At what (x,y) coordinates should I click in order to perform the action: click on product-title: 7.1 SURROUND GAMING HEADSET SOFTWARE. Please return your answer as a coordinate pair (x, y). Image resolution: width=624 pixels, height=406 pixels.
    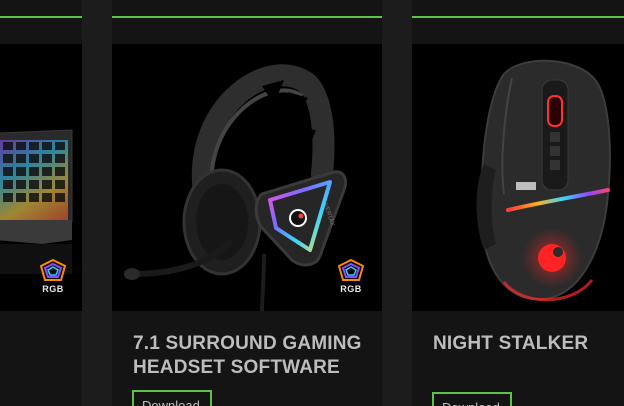
    Looking at the image, I should click on (253, 356).